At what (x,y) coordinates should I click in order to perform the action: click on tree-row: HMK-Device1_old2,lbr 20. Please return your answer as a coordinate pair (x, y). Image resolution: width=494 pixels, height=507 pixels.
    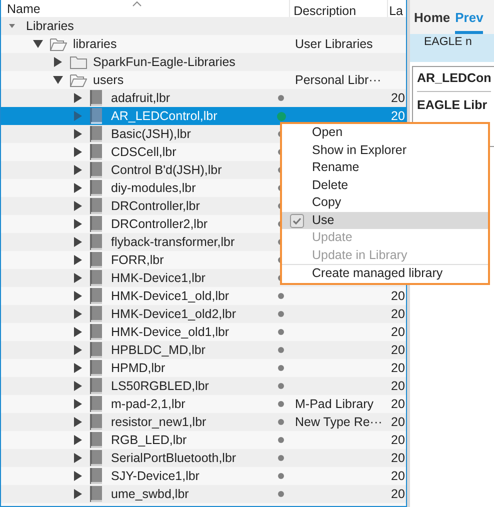
    Looking at the image, I should click on (203, 314).